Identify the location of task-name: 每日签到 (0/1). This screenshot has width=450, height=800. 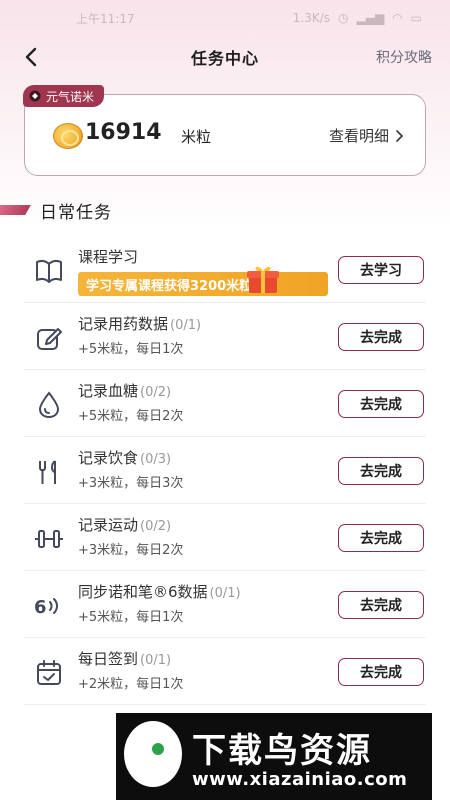
(124, 658).